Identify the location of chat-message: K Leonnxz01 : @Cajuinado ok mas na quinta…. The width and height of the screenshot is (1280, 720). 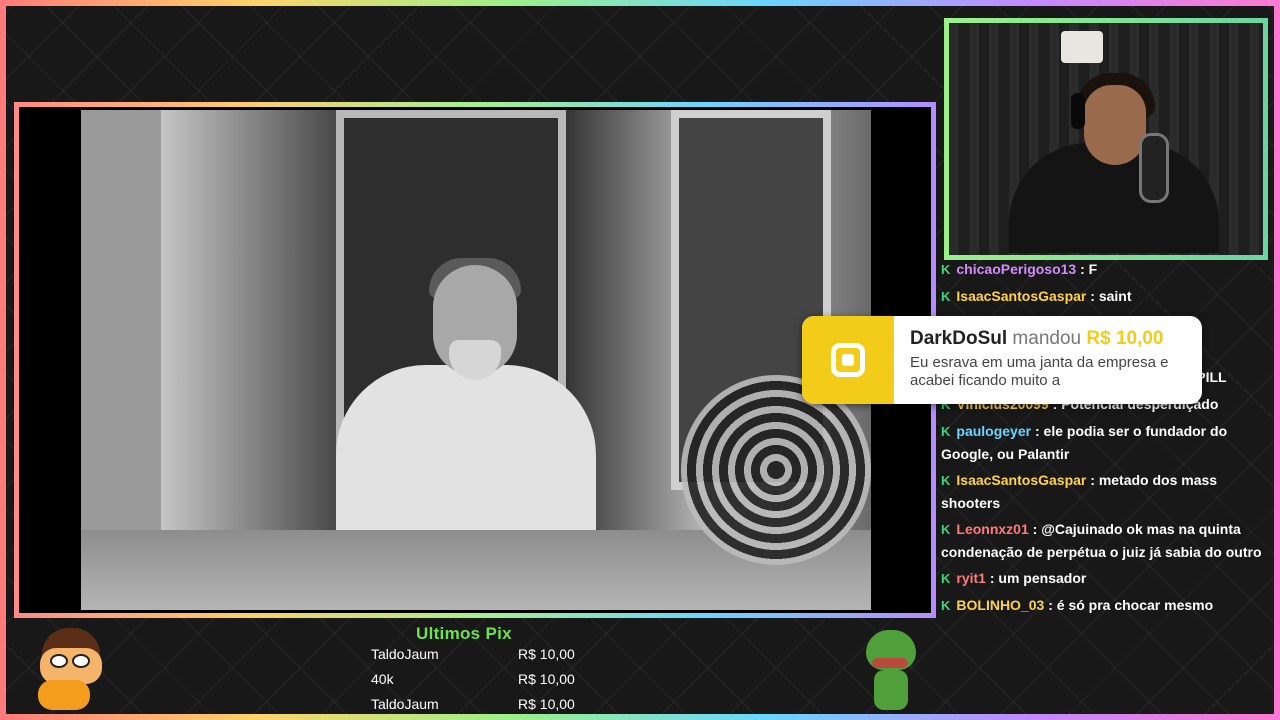
(1101, 540).